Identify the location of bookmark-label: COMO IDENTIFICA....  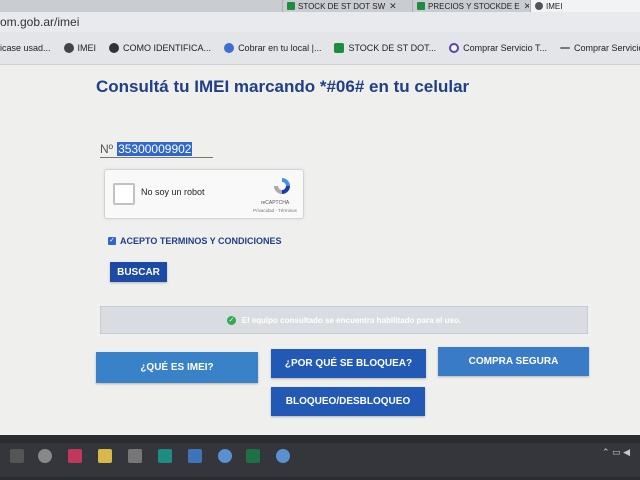
(167, 48).